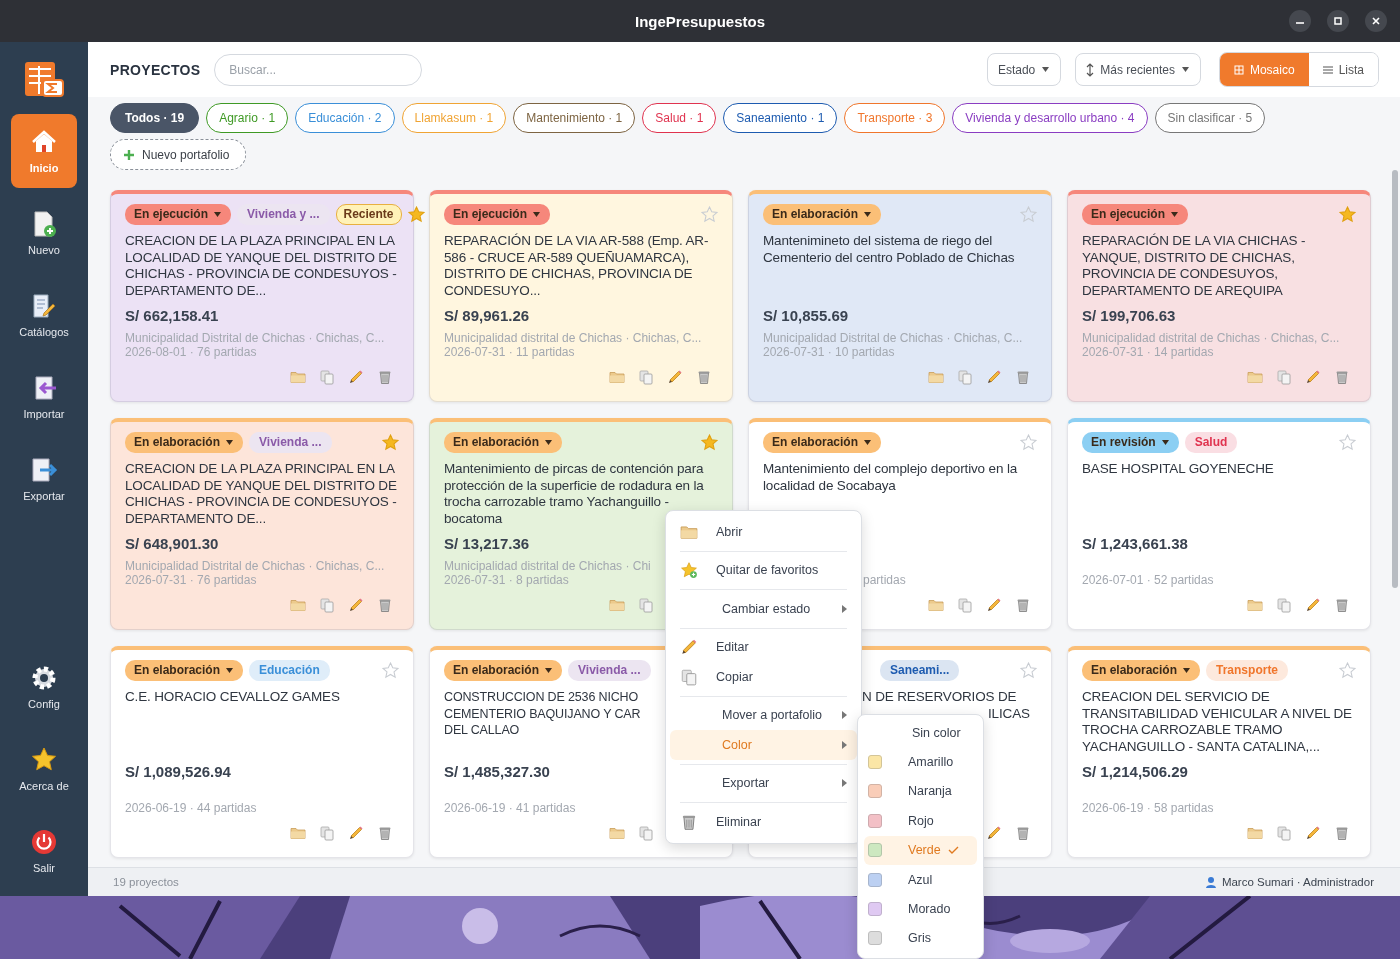  What do you see at coordinates (920, 879) in the screenshot?
I see `color-option: Azul` at bounding box center [920, 879].